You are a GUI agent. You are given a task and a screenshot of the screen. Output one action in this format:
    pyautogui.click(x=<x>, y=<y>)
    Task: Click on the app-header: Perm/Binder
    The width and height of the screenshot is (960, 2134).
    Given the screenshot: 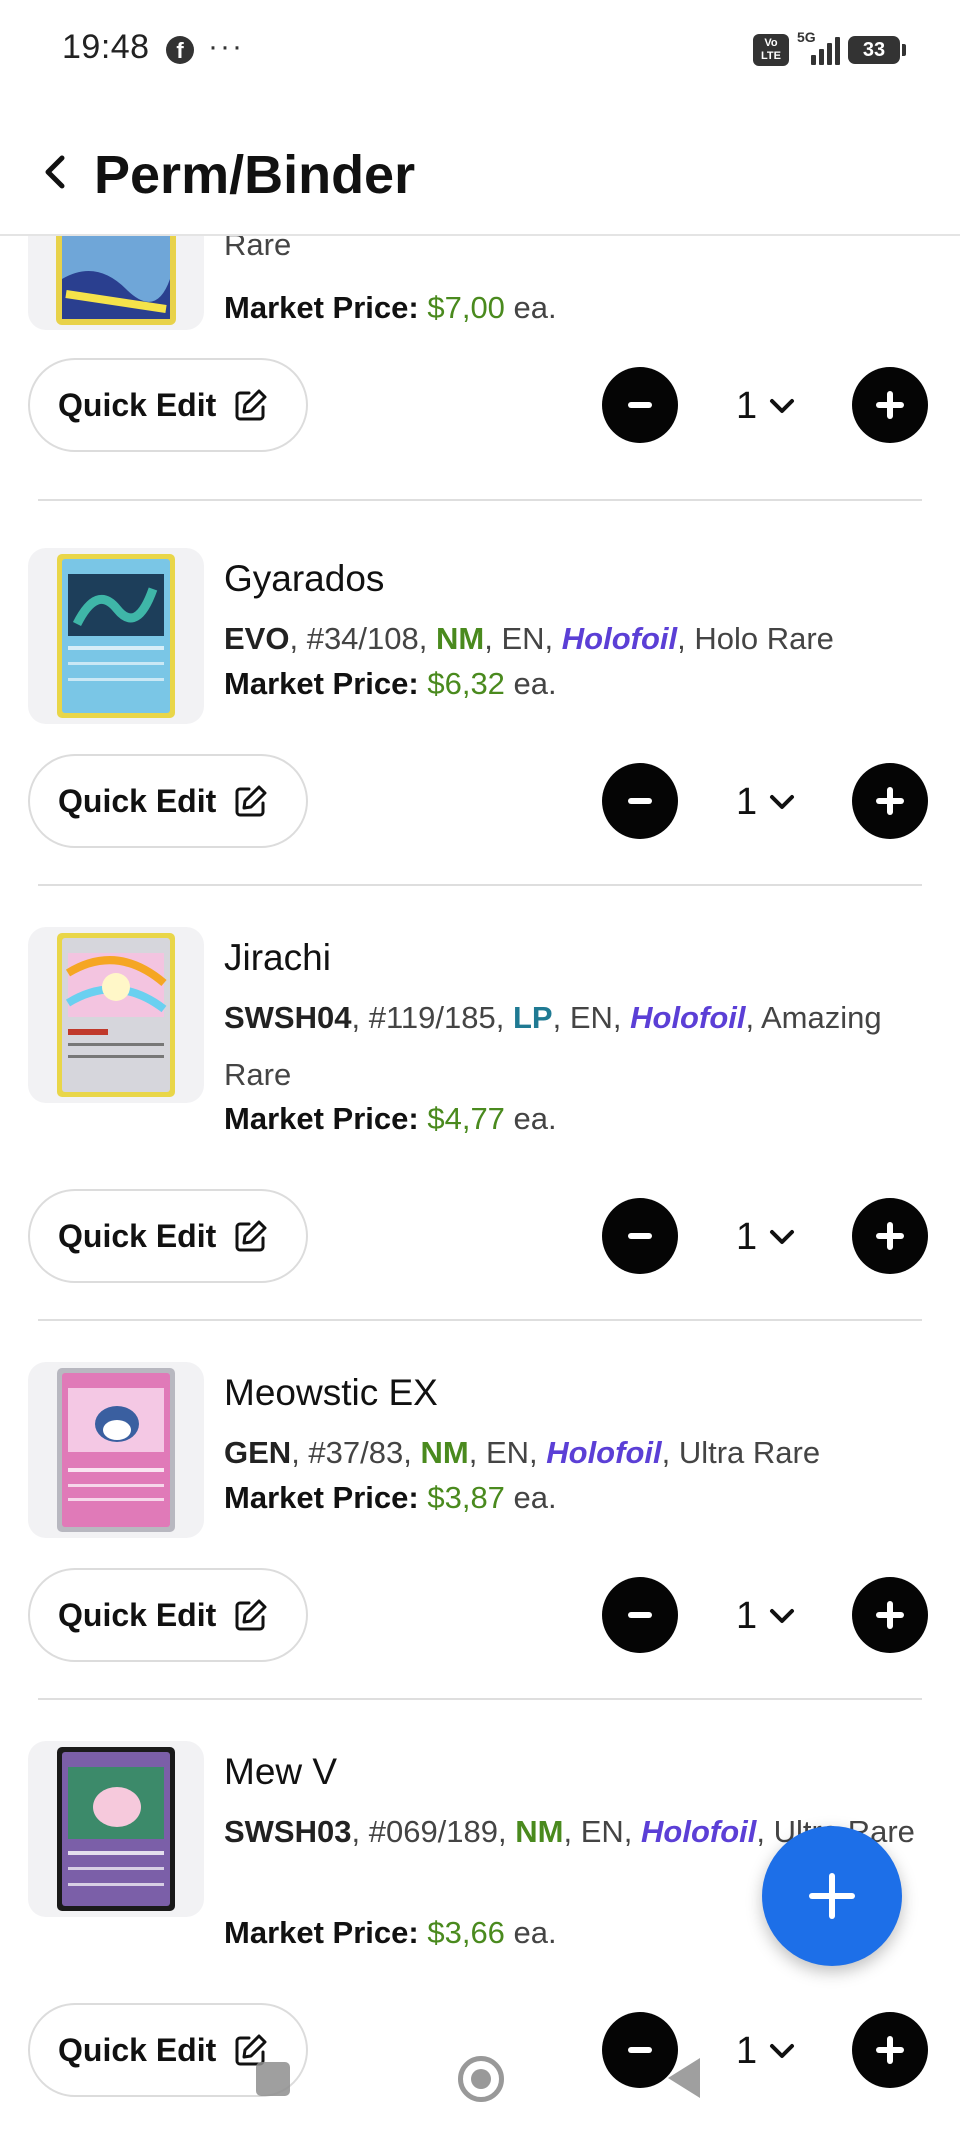 What is the action you would take?
    pyautogui.click(x=480, y=168)
    